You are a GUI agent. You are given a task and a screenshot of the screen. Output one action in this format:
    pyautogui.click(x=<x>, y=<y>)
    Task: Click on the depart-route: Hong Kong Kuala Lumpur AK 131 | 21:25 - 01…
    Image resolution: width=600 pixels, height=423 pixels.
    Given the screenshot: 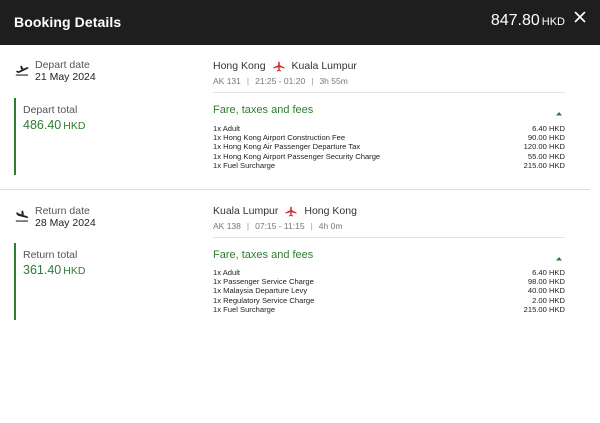 What is the action you would take?
    pyautogui.click(x=285, y=73)
    